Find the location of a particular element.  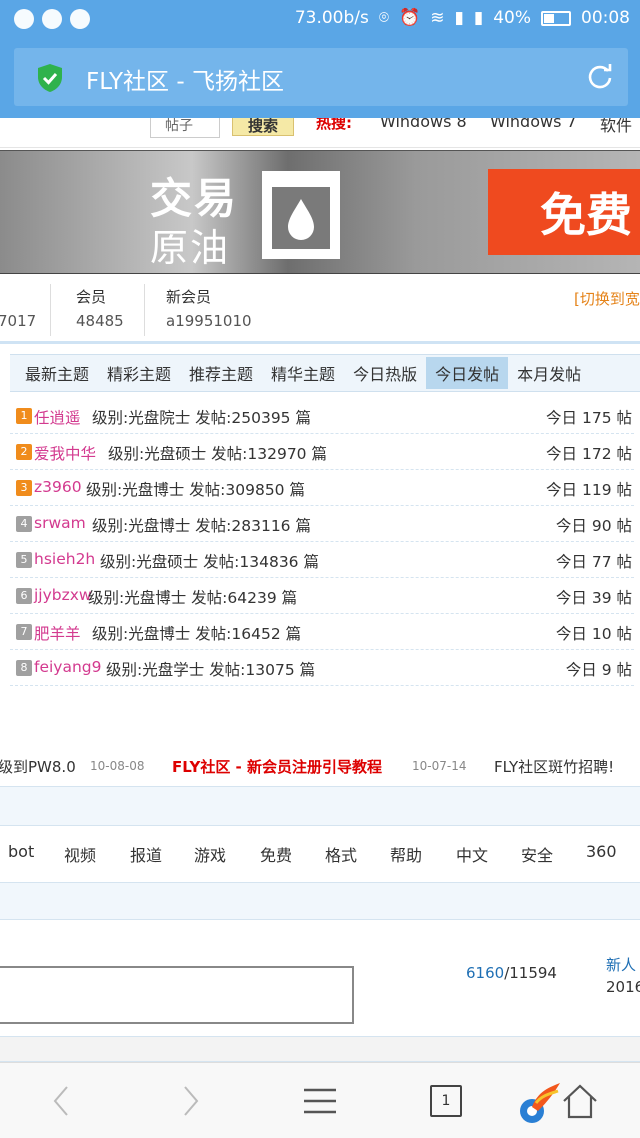

member-name-link: srwam is located at coordinates (60, 523).